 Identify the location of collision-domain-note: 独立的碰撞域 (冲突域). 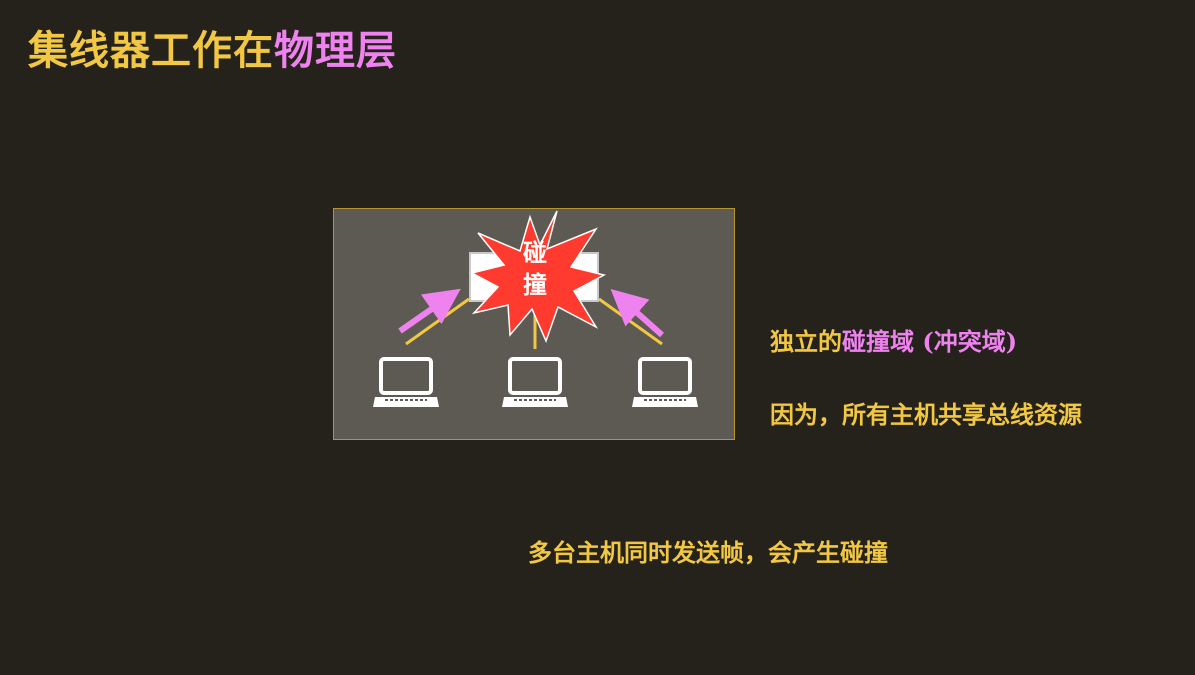
(893, 339).